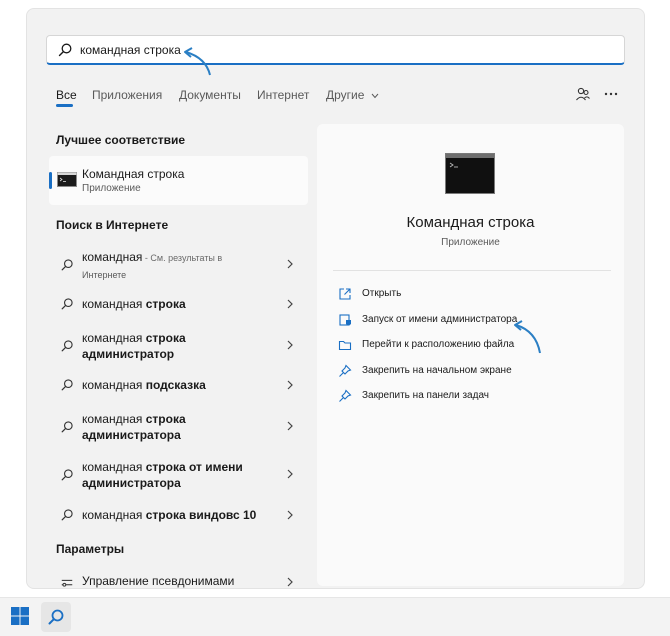 This screenshot has width=670, height=636. Describe the element at coordinates (127, 95) in the screenshot. I see `tab-apps: Приложения` at that location.